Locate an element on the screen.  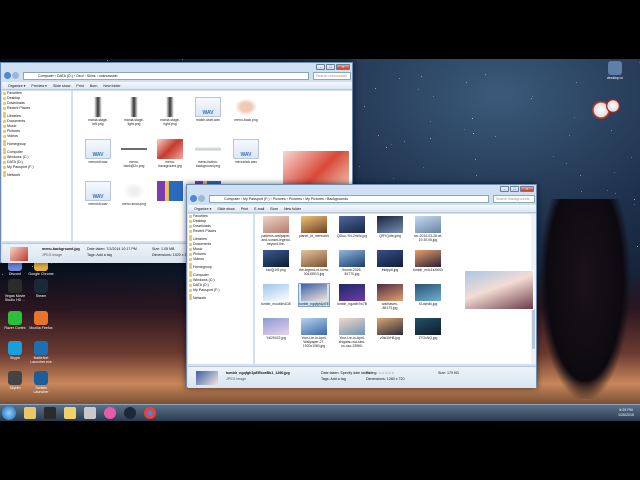
desktop-shortcut: Skyrim is located at coordinates (15, 380).